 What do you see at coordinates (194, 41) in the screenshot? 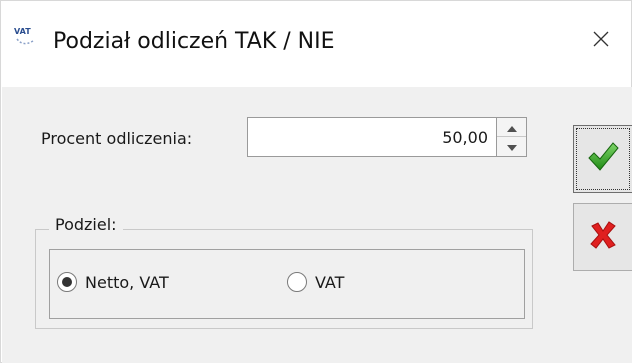
I see `window-title: Podział odliczeń TAK / NIE` at bounding box center [194, 41].